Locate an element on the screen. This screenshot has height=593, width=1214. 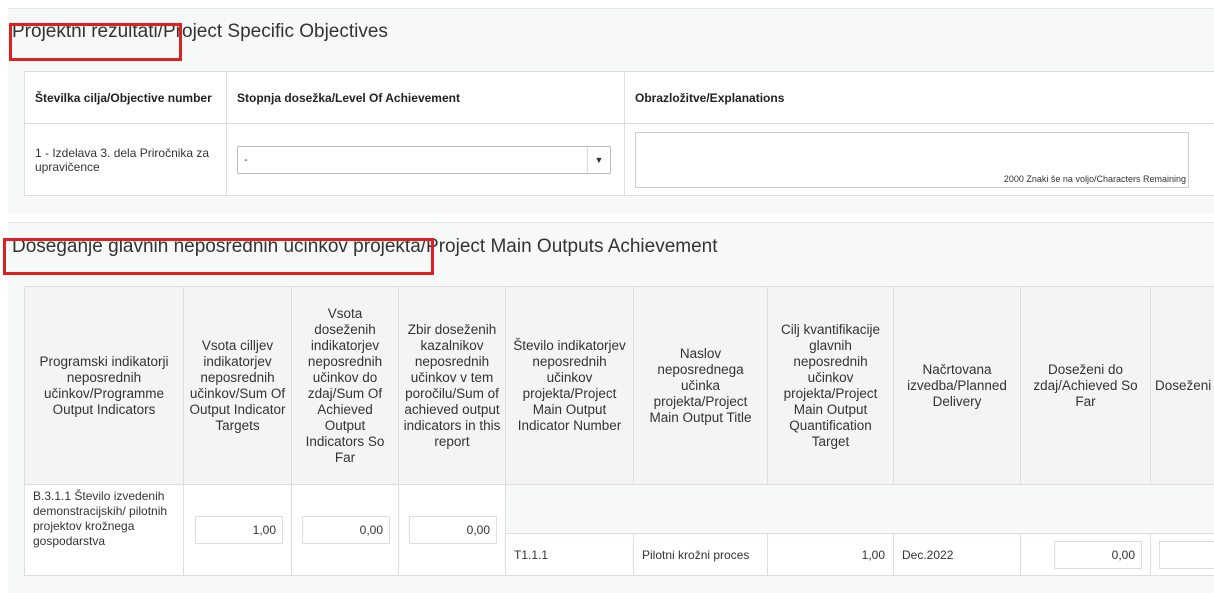
achieved-so-far-cell: 0,00 is located at coordinates (1086, 555).